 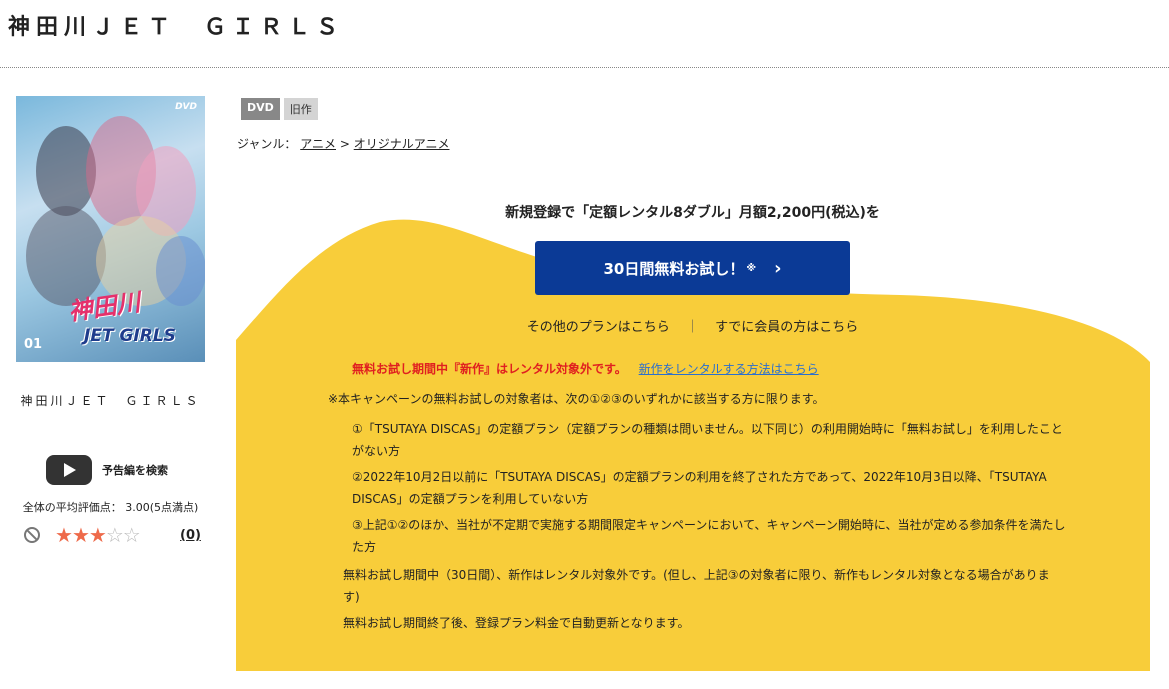 I want to click on dvd-logo: DVD, so click(x=186, y=107).